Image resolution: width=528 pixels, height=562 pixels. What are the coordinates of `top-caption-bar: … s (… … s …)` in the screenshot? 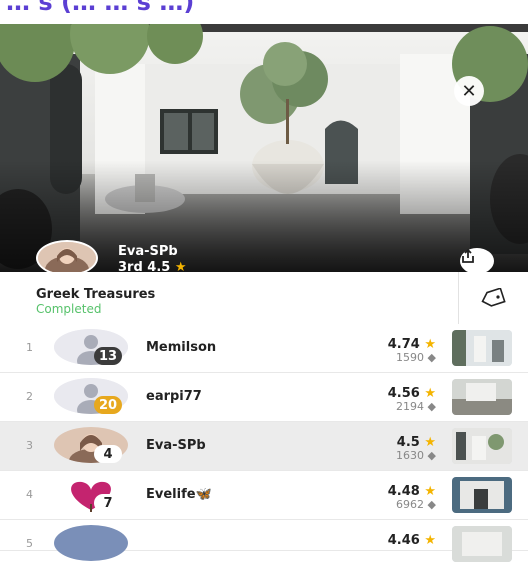 It's located at (264, 12).